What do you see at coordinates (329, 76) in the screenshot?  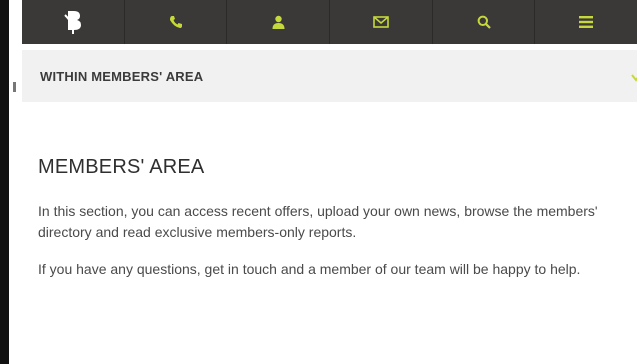 I see `subnav-dropdown: WITHIN MEMBERS' AREA` at bounding box center [329, 76].